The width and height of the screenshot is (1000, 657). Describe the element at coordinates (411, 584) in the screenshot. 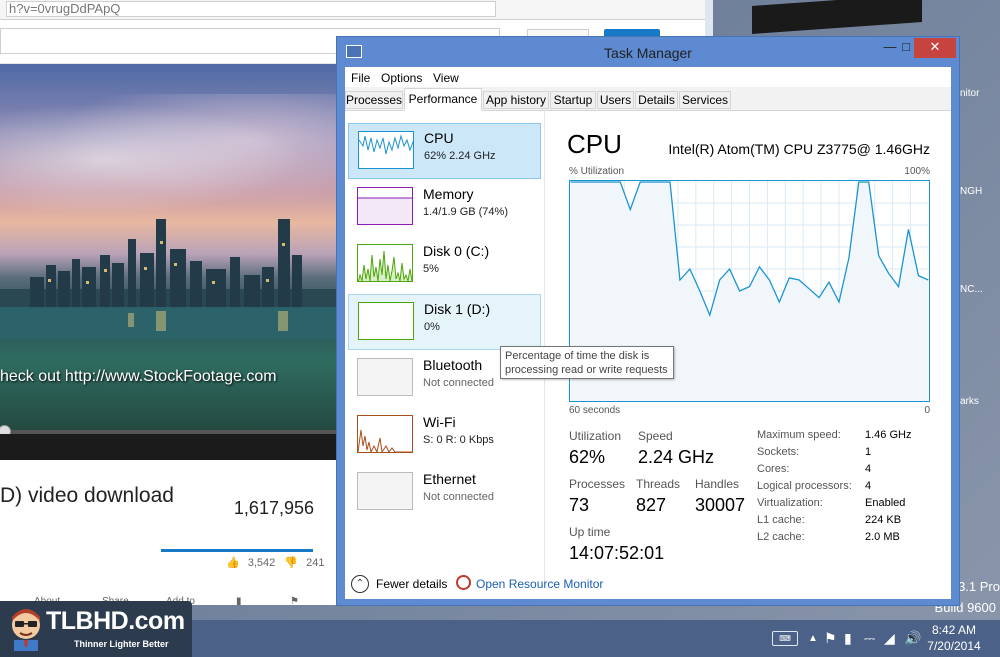

I see `fewer-details-link: Fewer details` at that location.